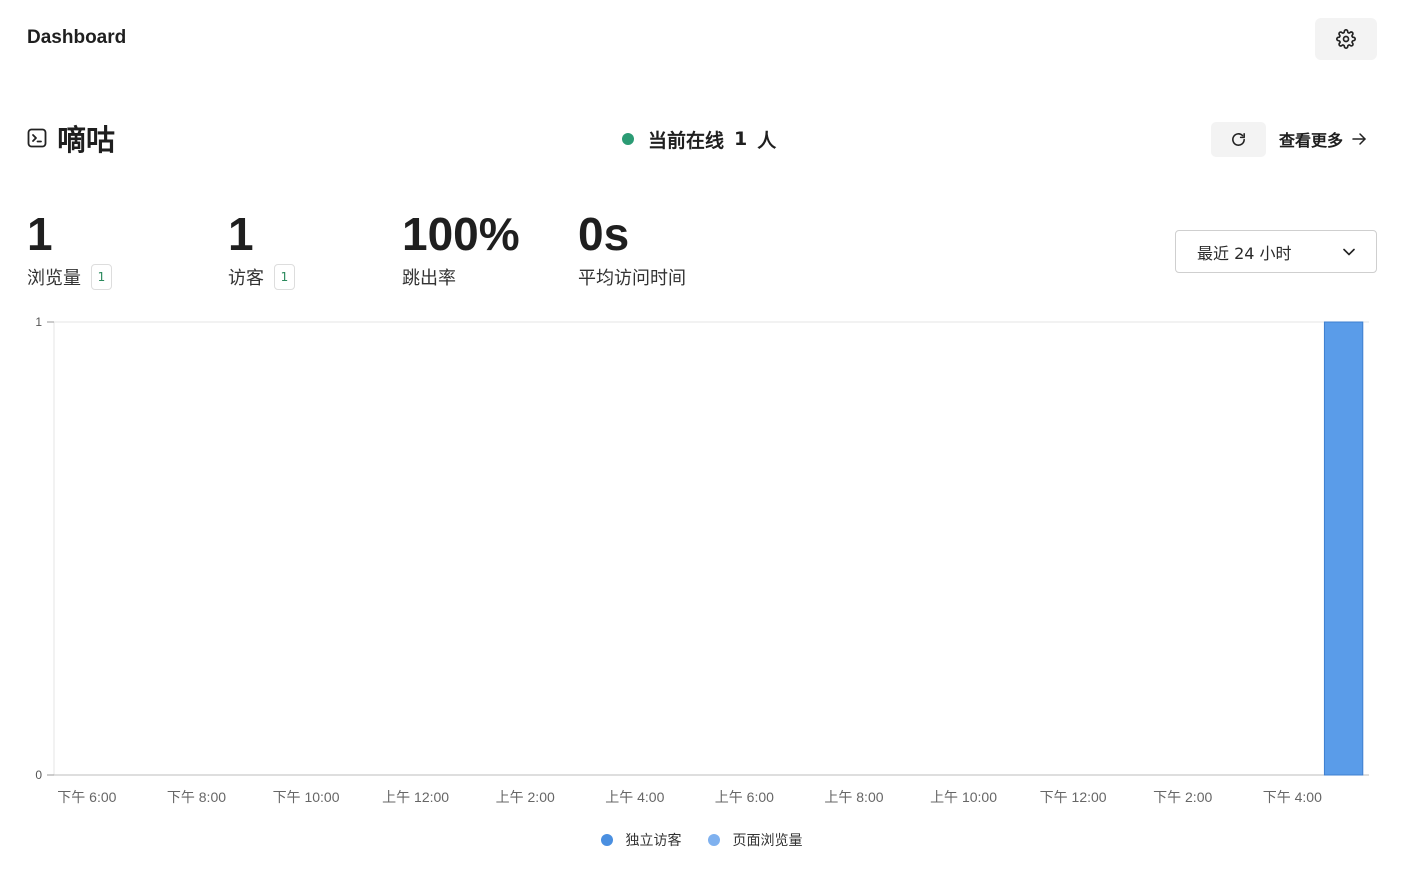 The image size is (1403, 876). Describe the element at coordinates (86, 797) in the screenshot. I see `x-tick-label: 下午 6:00` at that location.